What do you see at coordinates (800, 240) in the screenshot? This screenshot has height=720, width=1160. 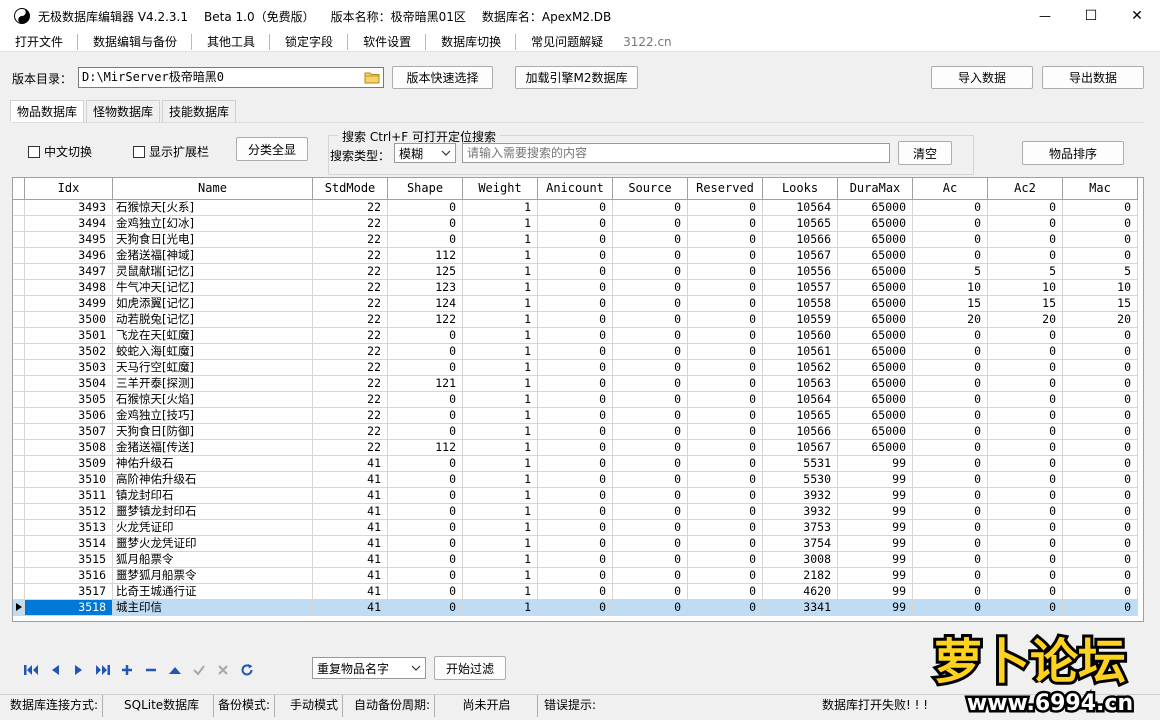 I see `cell-looks: 10566` at bounding box center [800, 240].